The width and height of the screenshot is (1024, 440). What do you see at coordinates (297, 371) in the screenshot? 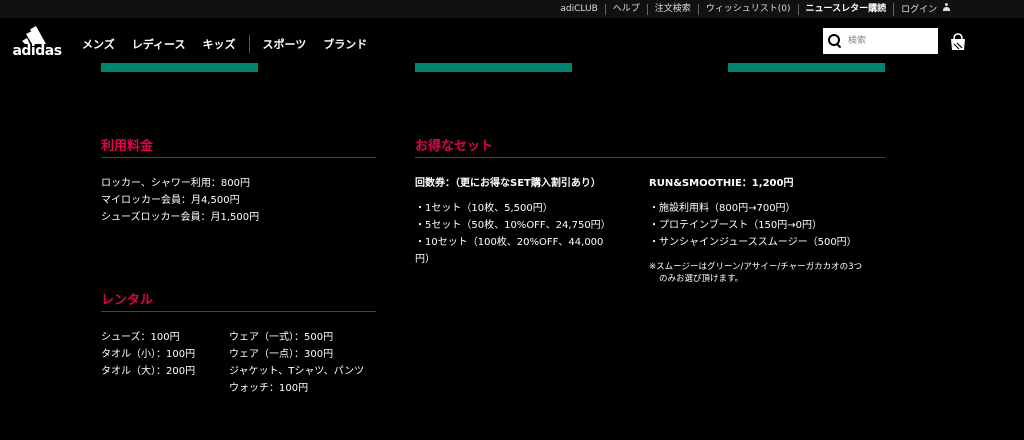
I see `rental-item: ジャケット、Tシャツ、パンツ` at bounding box center [297, 371].